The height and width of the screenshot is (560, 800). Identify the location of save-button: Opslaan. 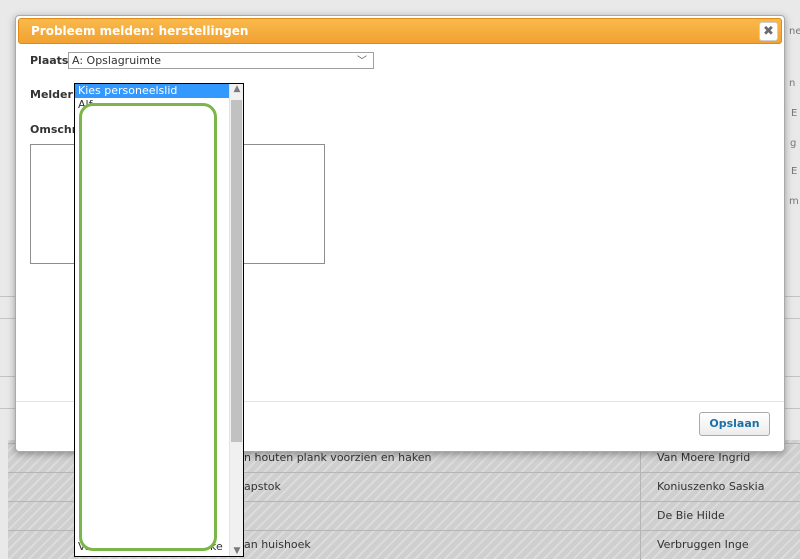
(734, 424).